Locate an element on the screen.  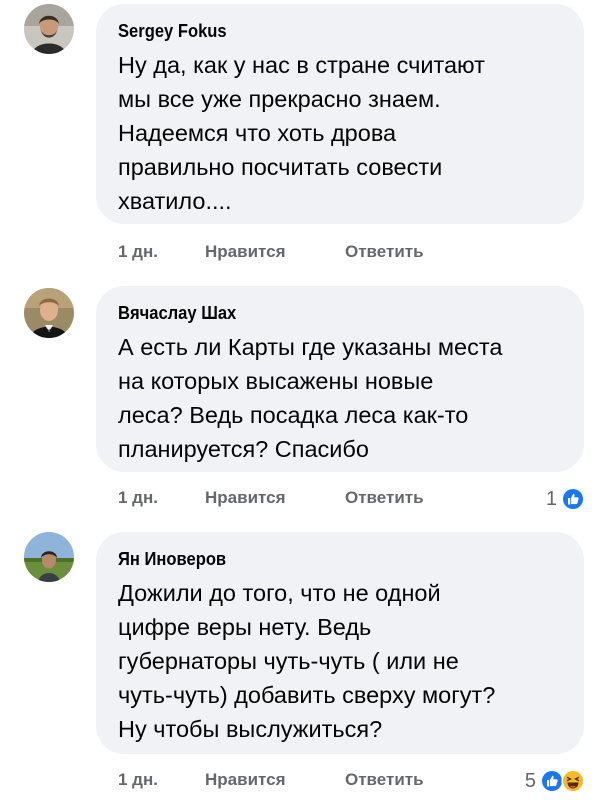
comment-actions: 1 дн. Нравится Ответить 1 is located at coordinates (351, 499).